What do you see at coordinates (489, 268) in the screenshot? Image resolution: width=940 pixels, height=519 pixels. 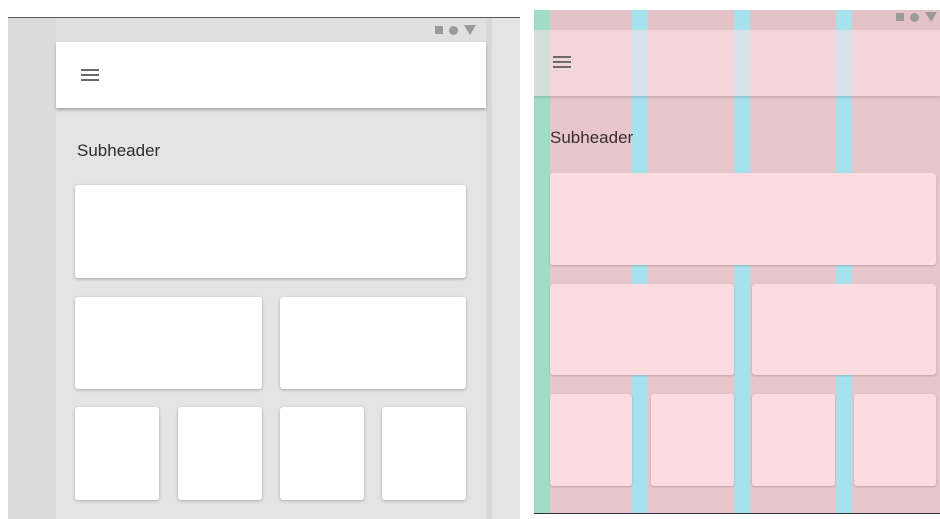 I see `right-rail` at bounding box center [489, 268].